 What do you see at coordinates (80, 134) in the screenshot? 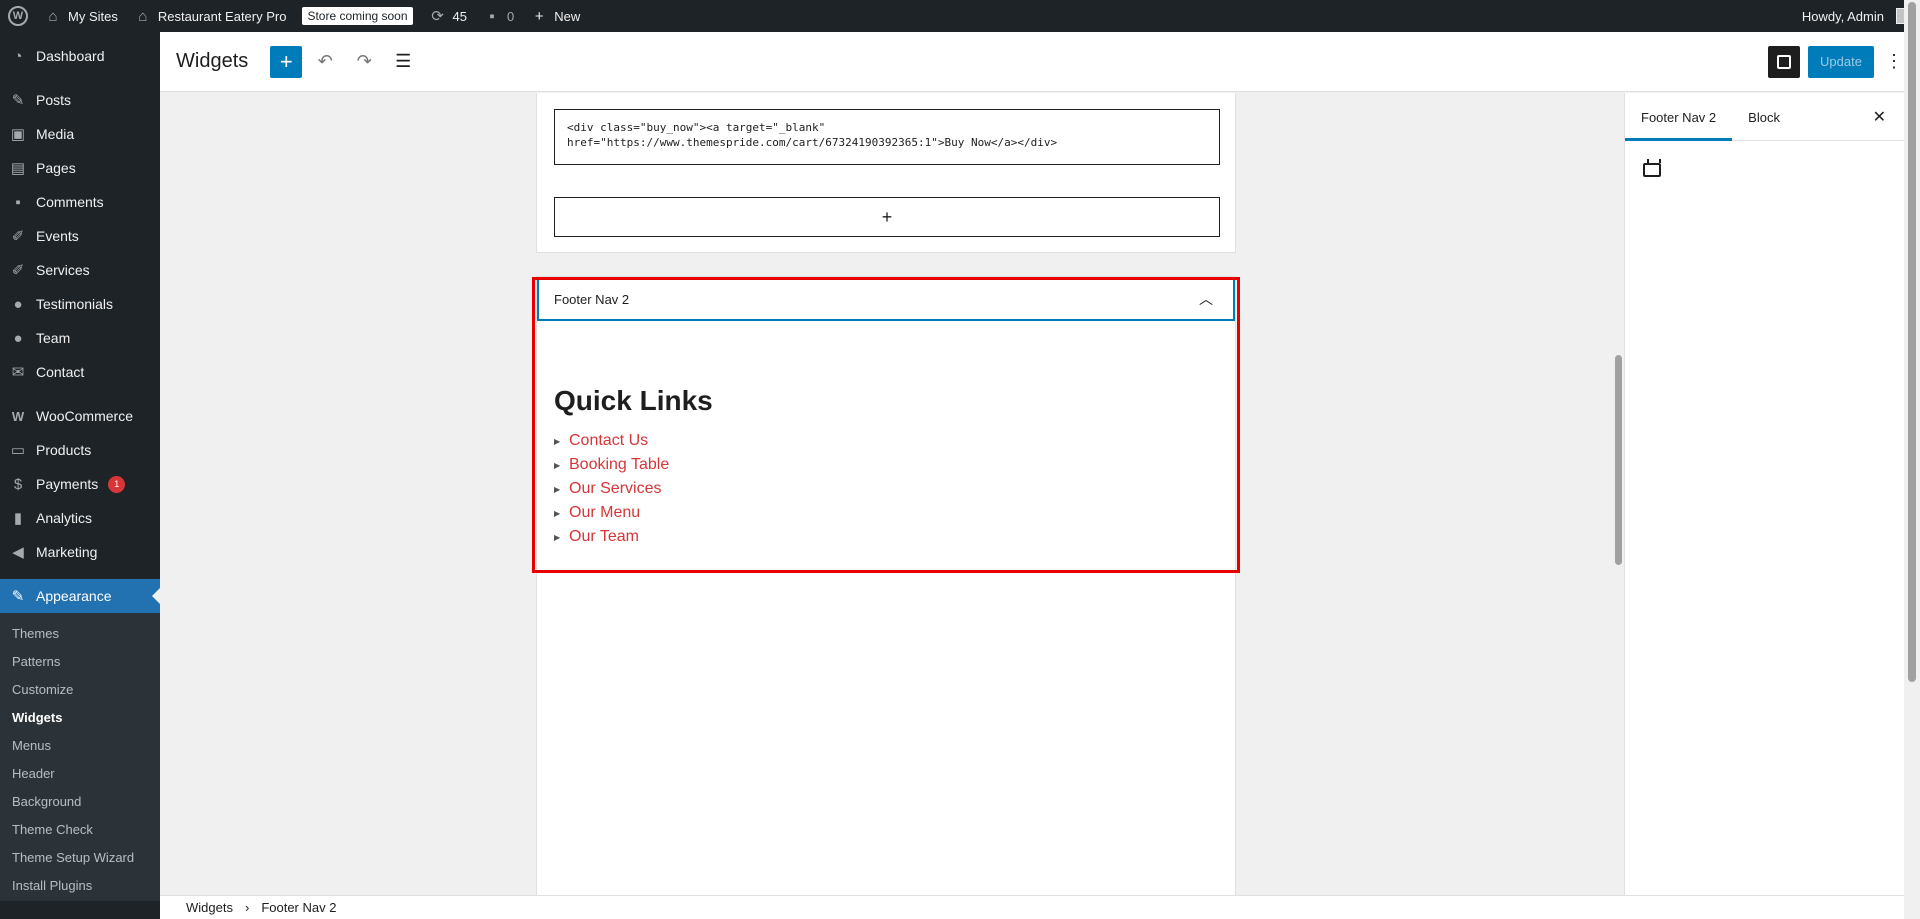
I see `sidebar-item-media: ▣ Media` at bounding box center [80, 134].